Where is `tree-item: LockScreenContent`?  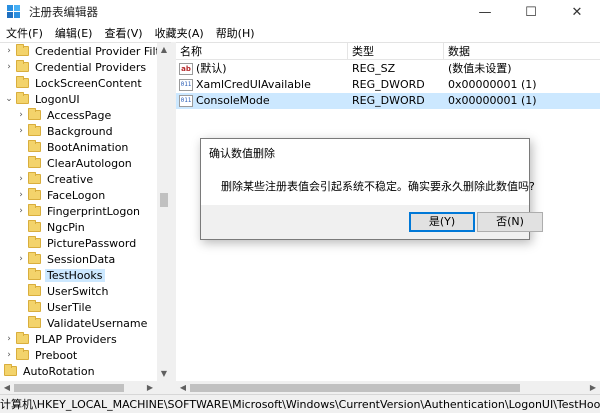 tree-item: LockScreenContent is located at coordinates (74, 83).